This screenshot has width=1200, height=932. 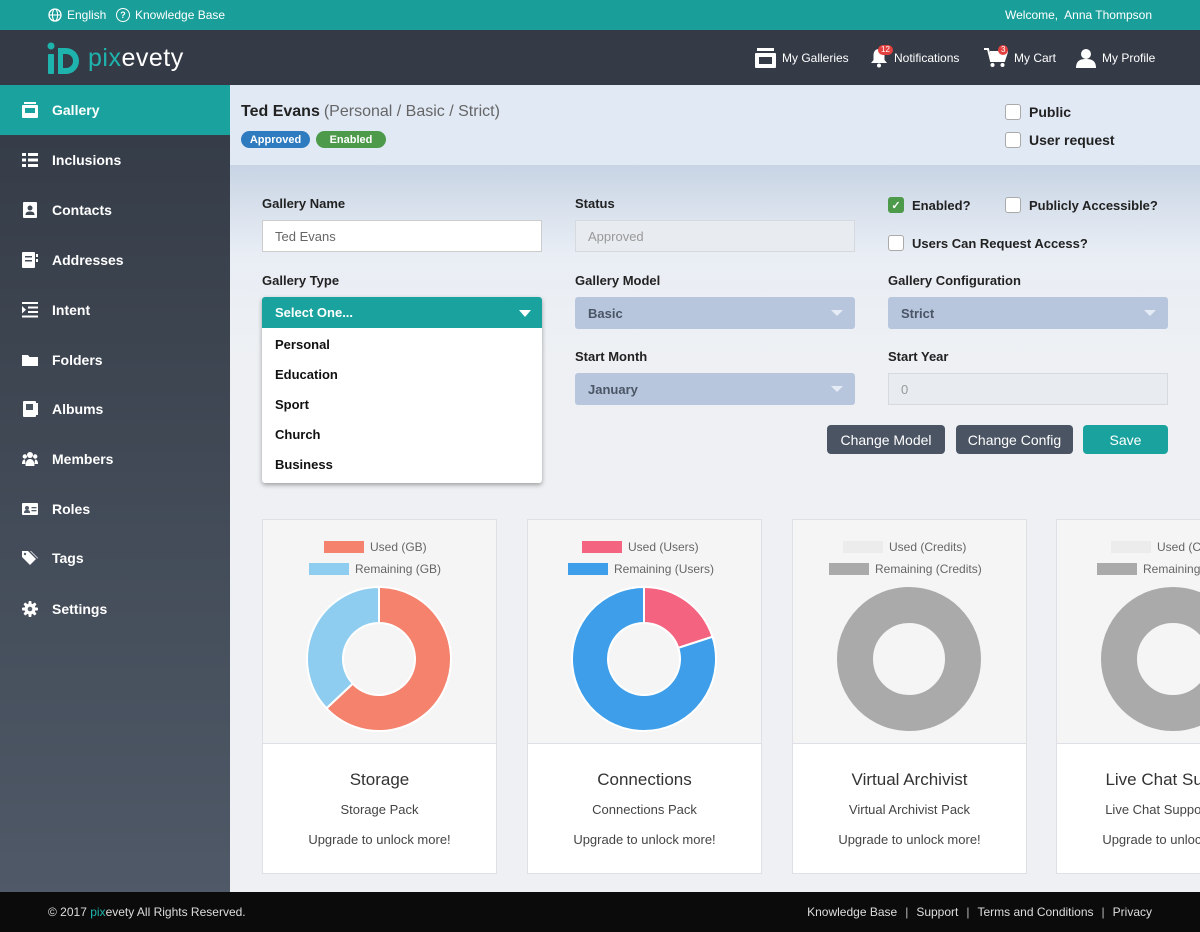 I want to click on dropdown-options: Personal Education Sport Church Business, so click(x=402, y=405).